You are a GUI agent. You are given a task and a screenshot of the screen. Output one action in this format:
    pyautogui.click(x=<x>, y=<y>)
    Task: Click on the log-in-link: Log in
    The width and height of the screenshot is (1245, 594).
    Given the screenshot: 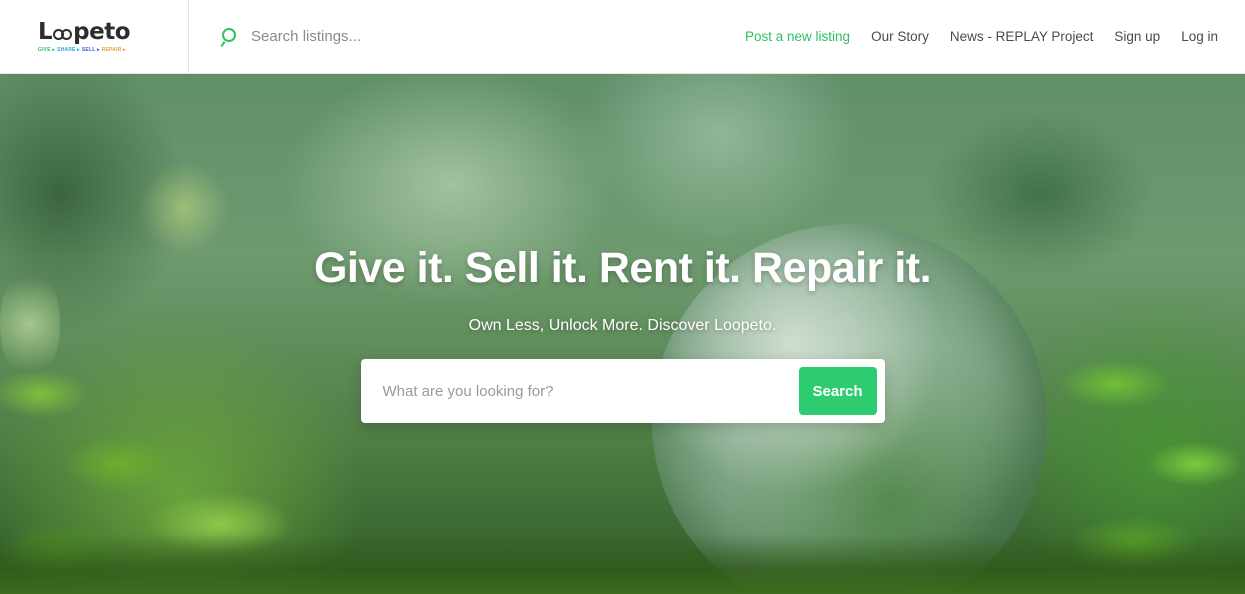 What is the action you would take?
    pyautogui.click(x=1199, y=36)
    